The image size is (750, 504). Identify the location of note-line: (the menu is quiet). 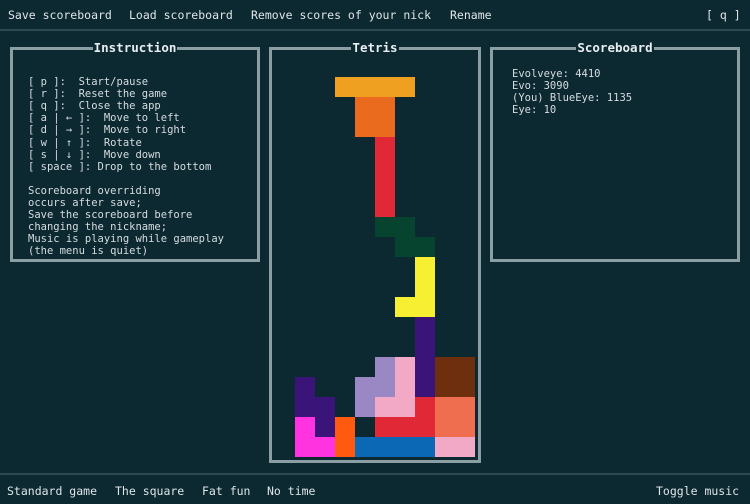
(88, 251).